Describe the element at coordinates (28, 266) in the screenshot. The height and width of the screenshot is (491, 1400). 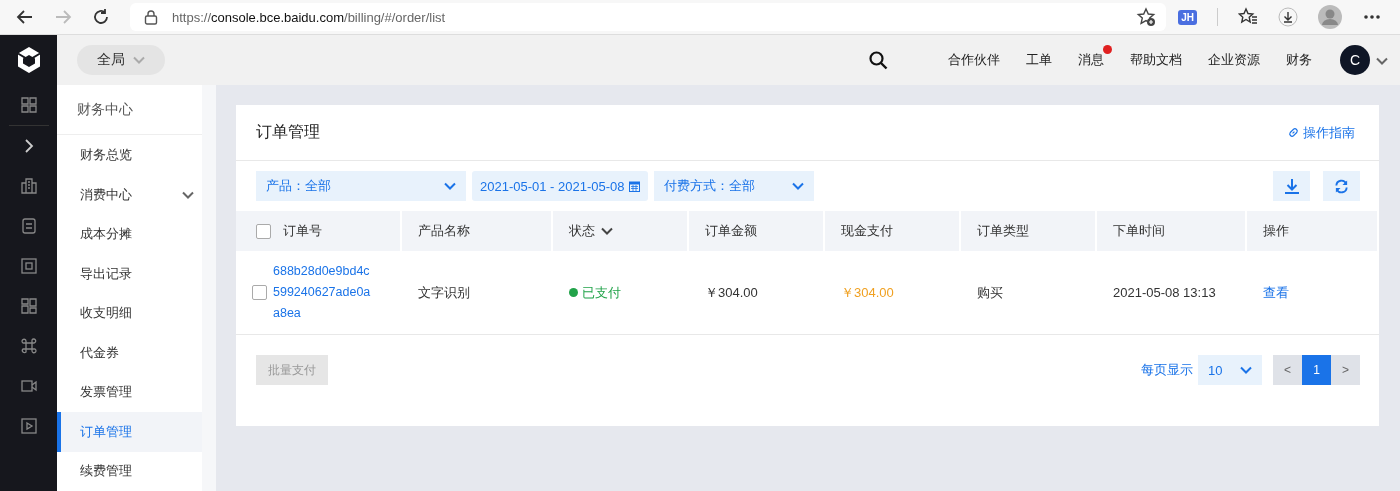
I see `frame-icon` at that location.